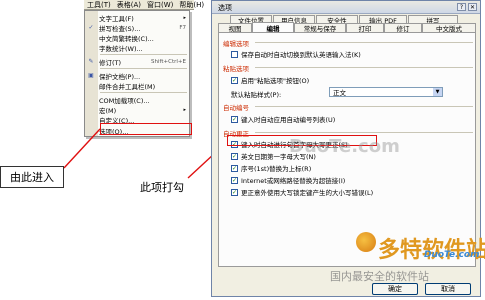 The width and height of the screenshot is (485, 300). What do you see at coordinates (452, 255) in the screenshot?
I see `watermark-site: DuoTe.com` at bounding box center [452, 255].